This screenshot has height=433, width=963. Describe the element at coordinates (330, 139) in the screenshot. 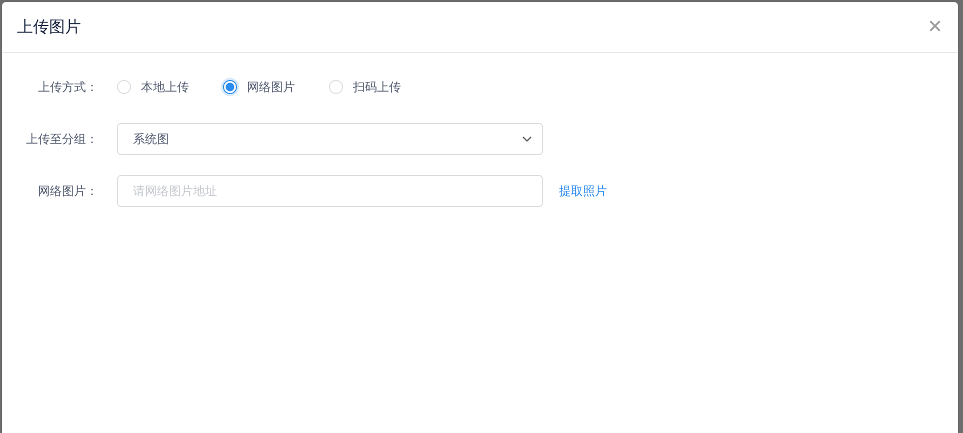

I see `group-select: 系统图` at that location.